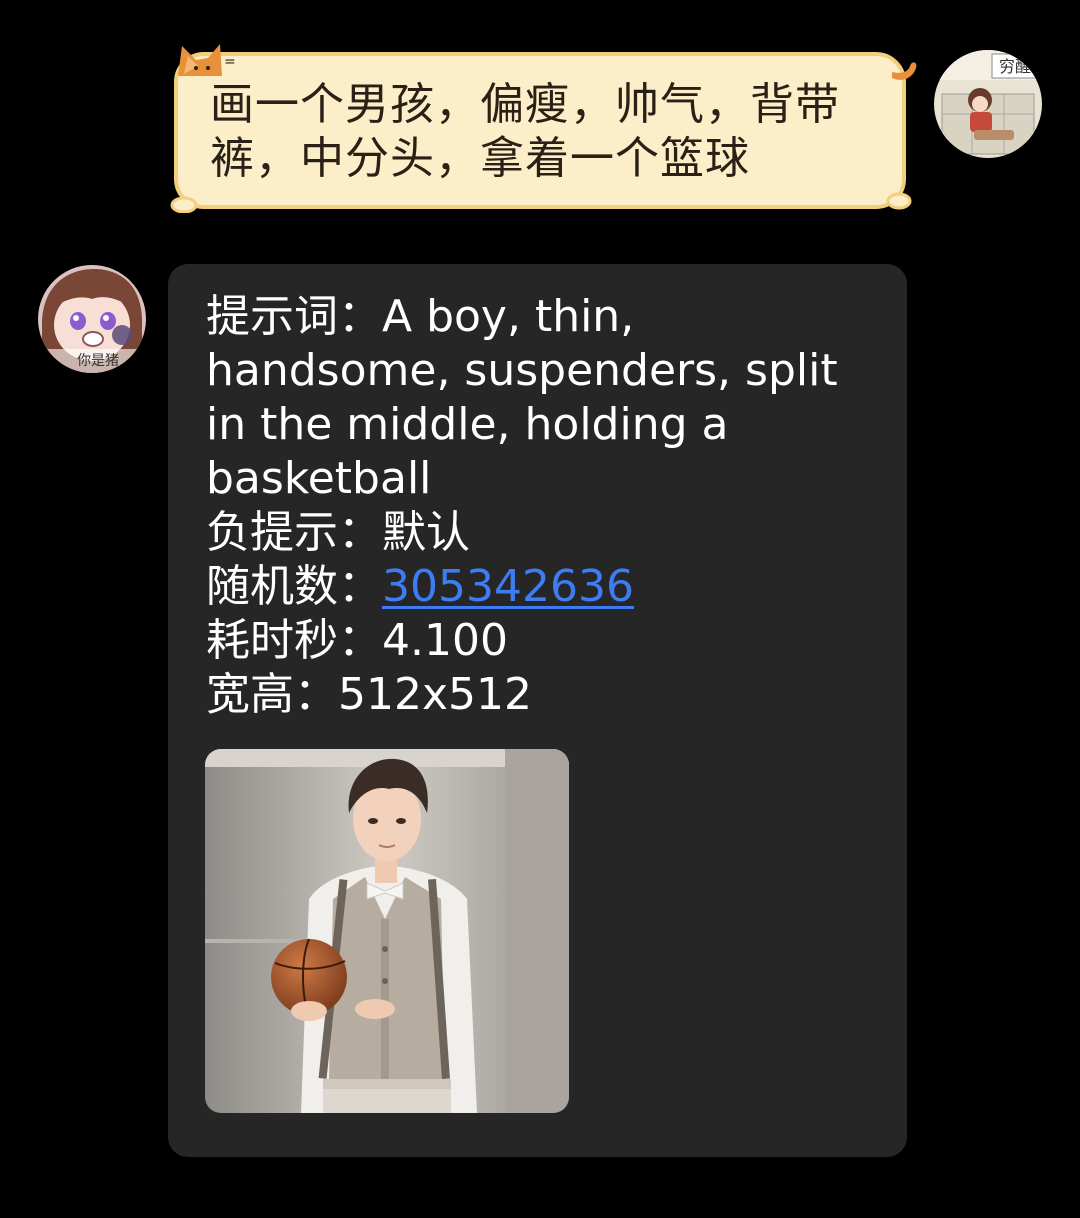  What do you see at coordinates (541, 695) in the screenshot?
I see `size-line: 宽高：512x512` at bounding box center [541, 695].